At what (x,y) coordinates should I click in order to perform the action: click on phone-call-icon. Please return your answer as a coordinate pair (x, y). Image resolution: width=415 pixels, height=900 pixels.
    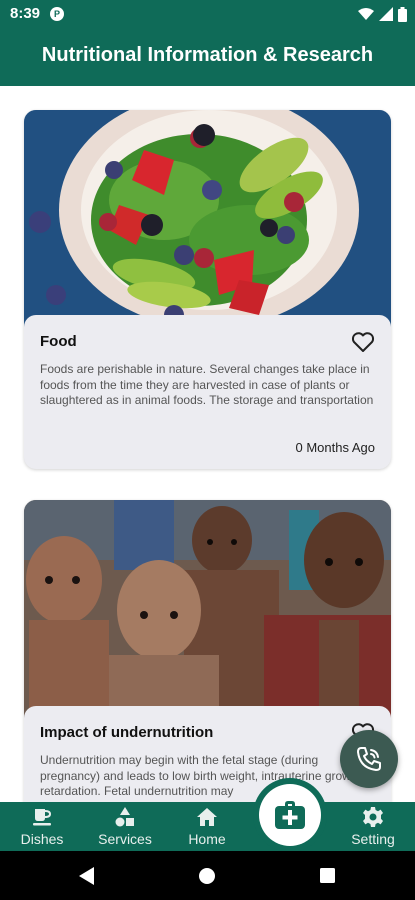
    Looking at the image, I should click on (369, 759).